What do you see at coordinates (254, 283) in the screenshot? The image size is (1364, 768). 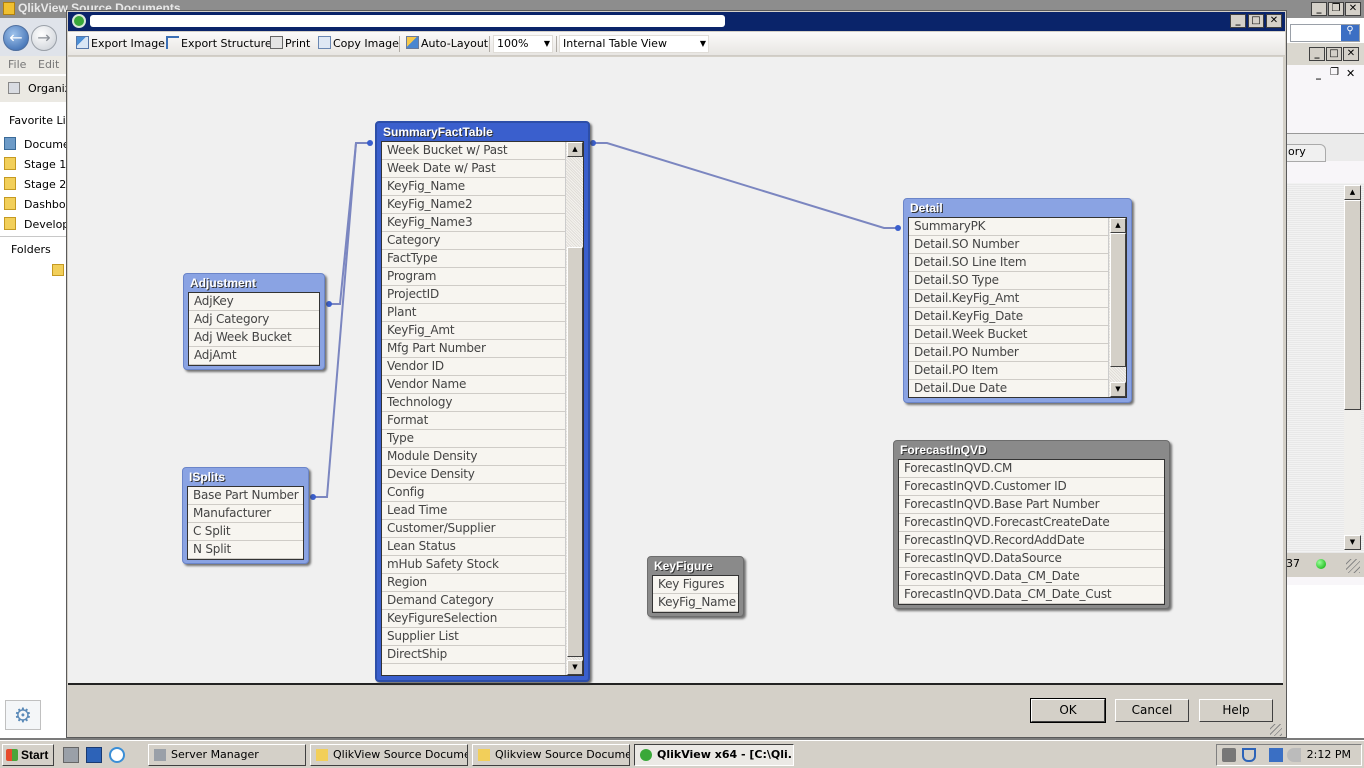 I see `table-header: Adjustment` at bounding box center [254, 283].